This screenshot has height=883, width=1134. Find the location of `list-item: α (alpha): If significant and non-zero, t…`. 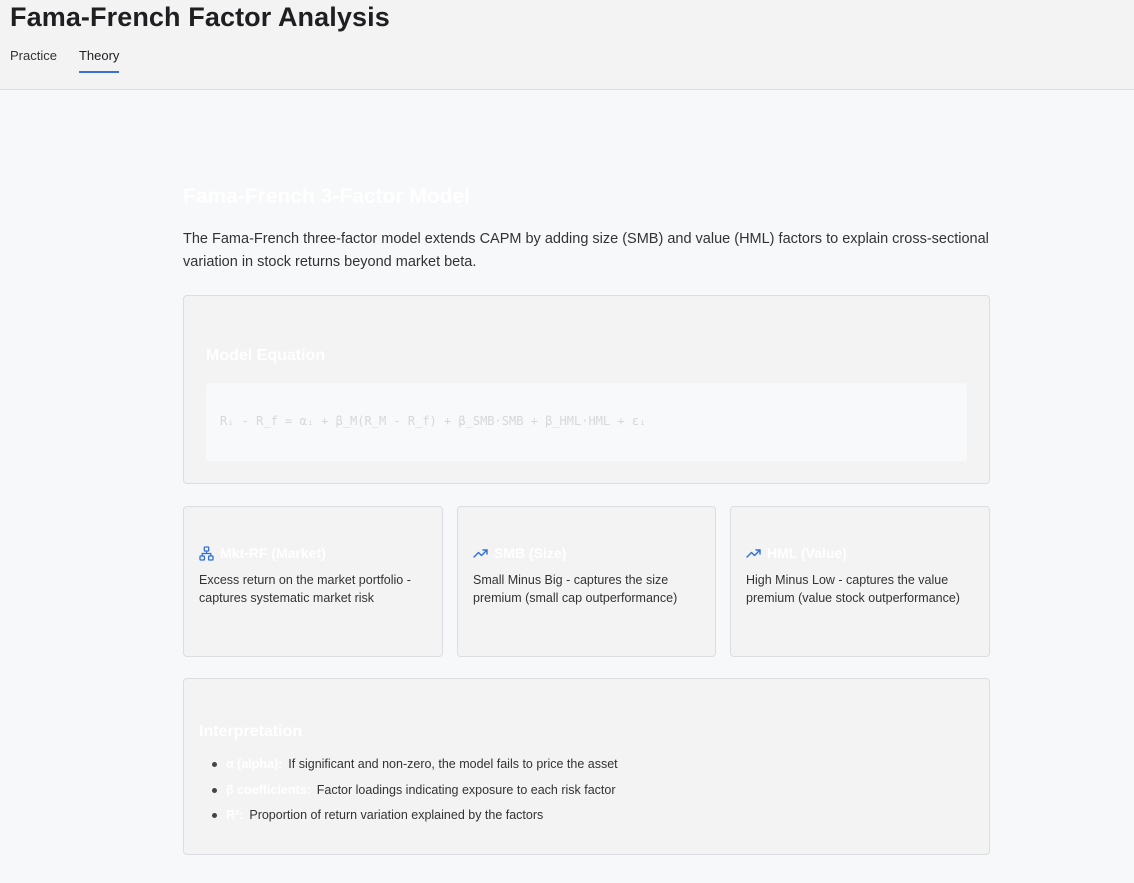

list-item: α (alpha): If significant and non-zero, t… is located at coordinates (415, 764).